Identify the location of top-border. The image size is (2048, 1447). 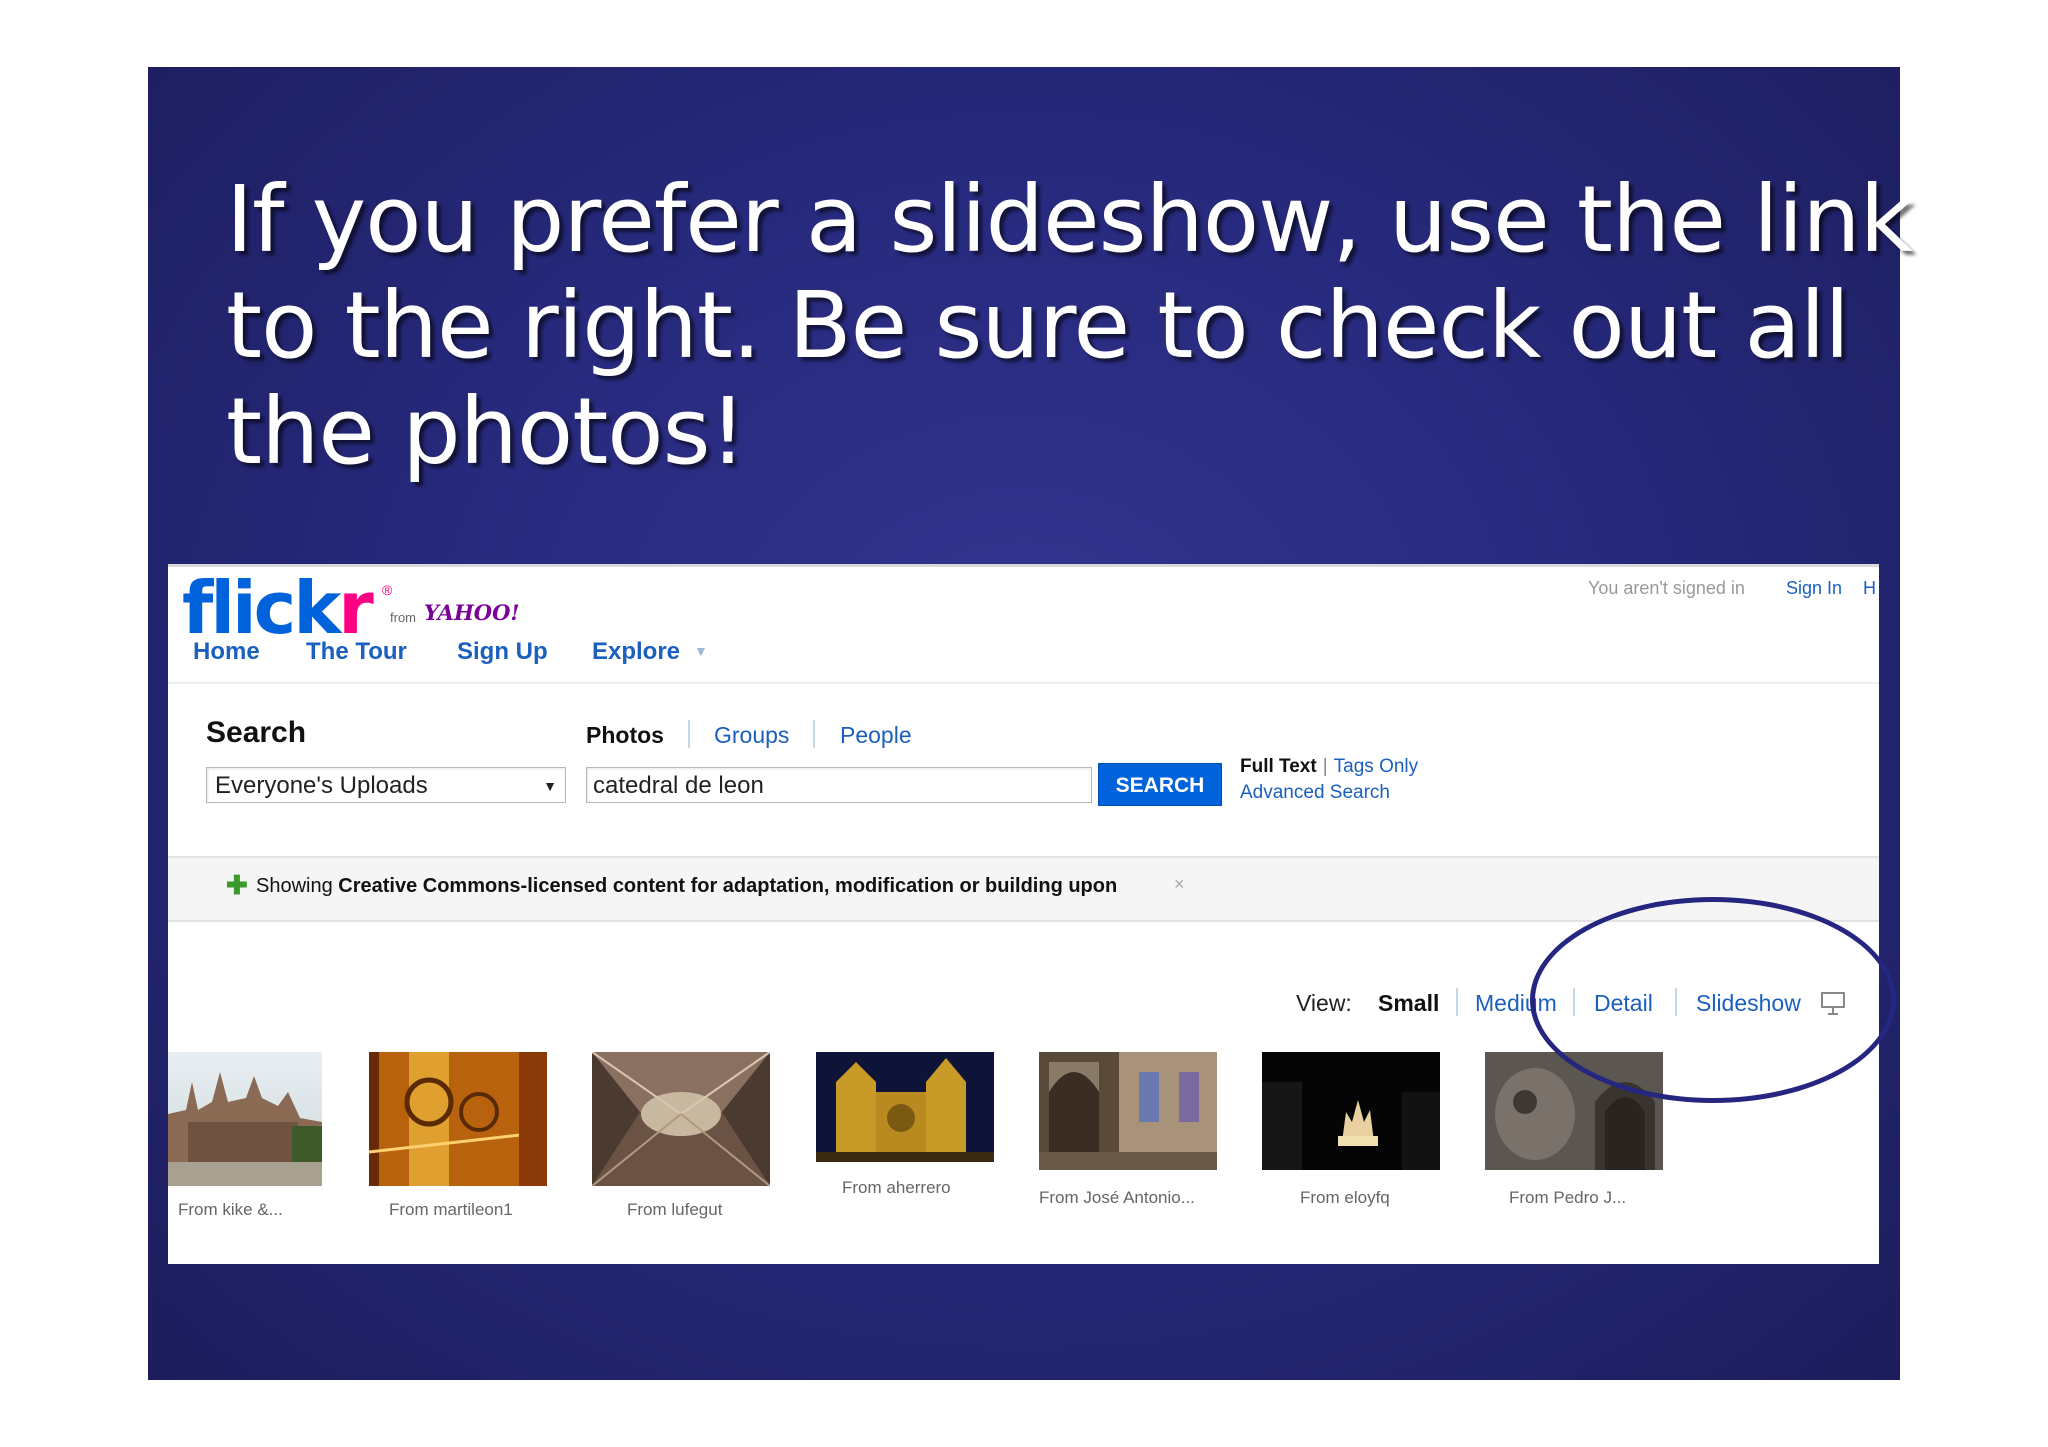
(1023, 565).